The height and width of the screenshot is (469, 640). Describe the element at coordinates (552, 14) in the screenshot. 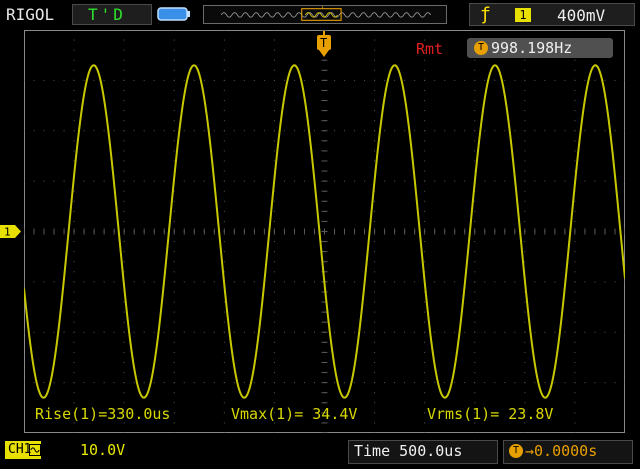

I see `trigger-settings-box` at that location.